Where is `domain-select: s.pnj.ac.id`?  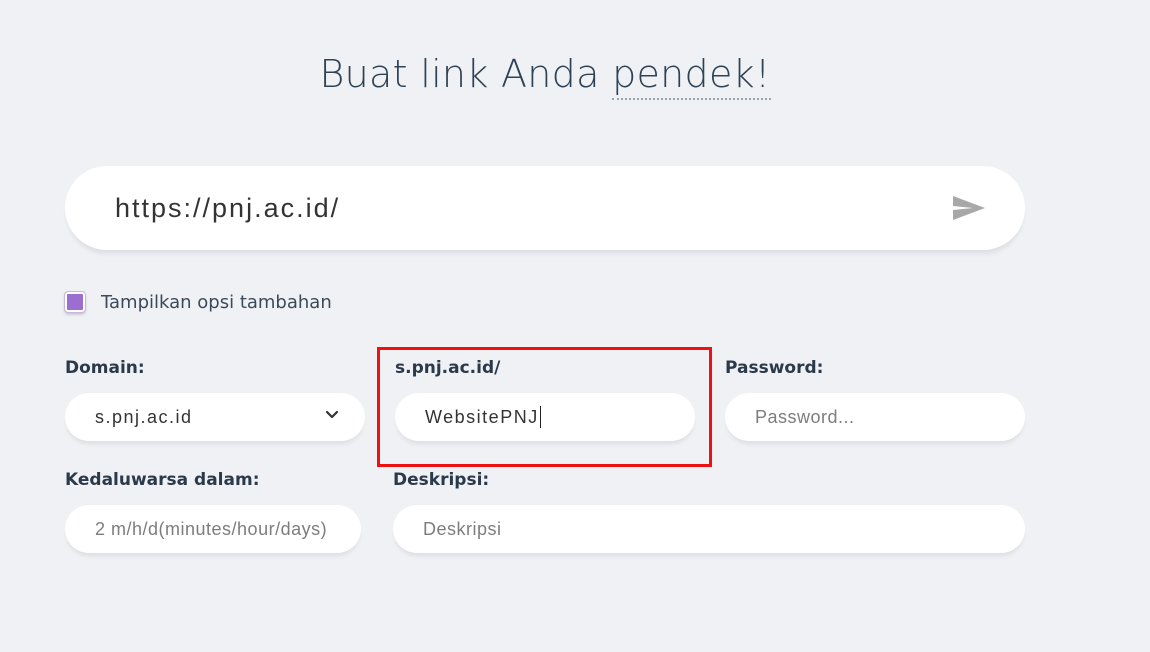
domain-select: s.pnj.ac.id is located at coordinates (215, 417).